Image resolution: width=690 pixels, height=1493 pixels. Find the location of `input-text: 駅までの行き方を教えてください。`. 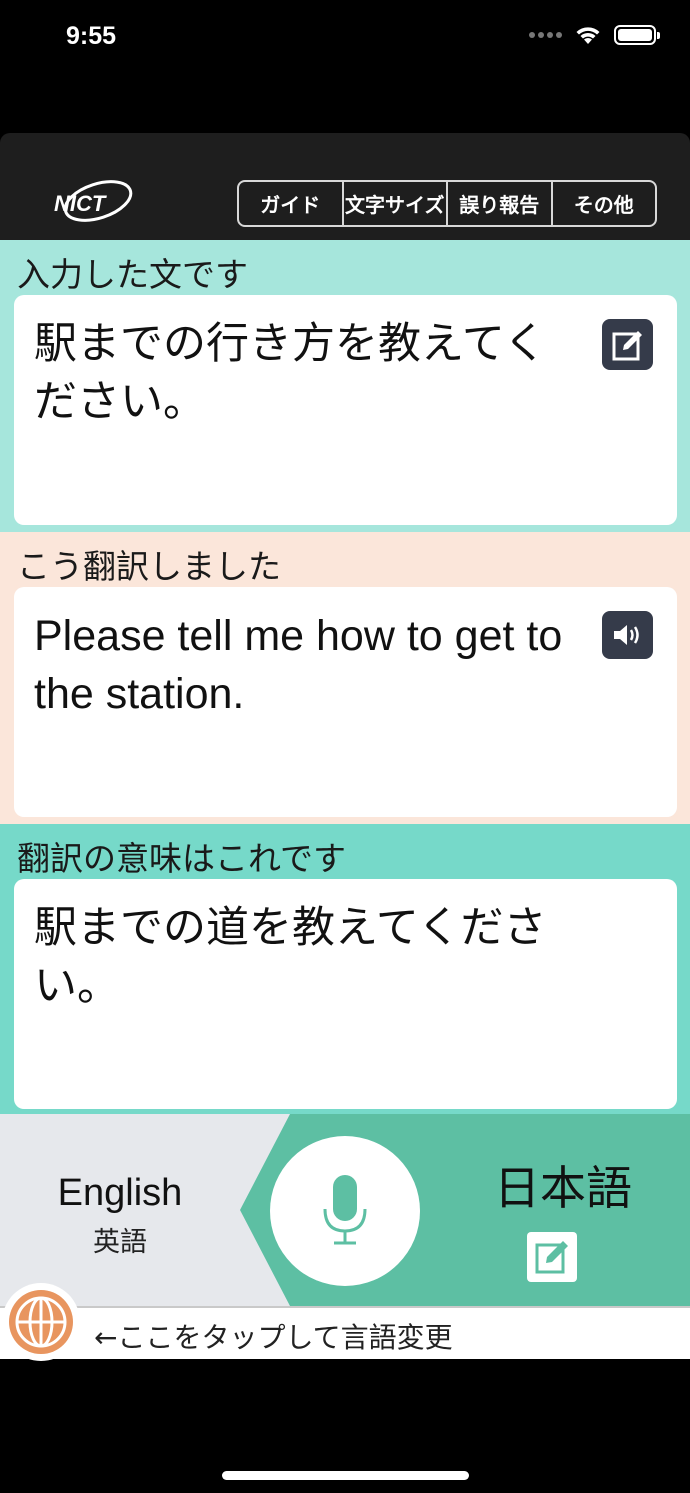

input-text: 駅までの行き方を教えてください。 is located at coordinates (290, 373).